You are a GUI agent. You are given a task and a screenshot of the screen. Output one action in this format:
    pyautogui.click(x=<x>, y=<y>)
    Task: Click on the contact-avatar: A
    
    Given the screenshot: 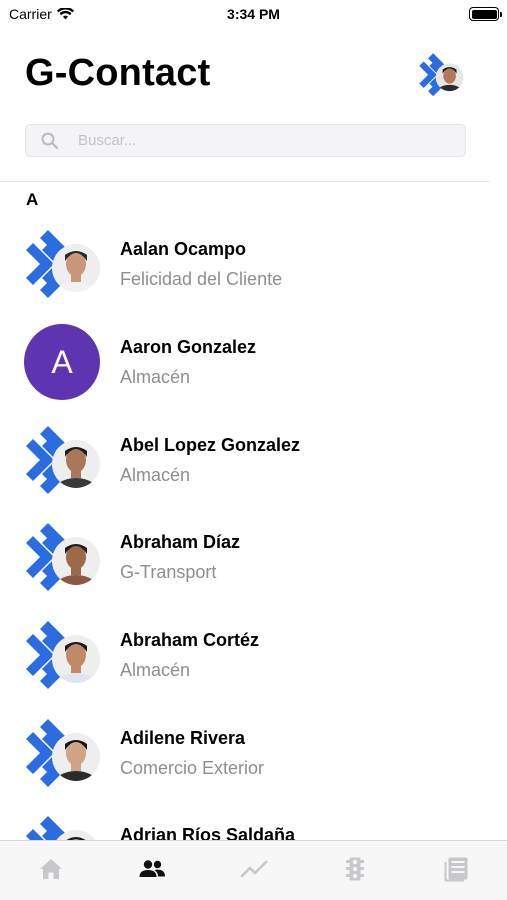 What is the action you would take?
    pyautogui.click(x=62, y=362)
    